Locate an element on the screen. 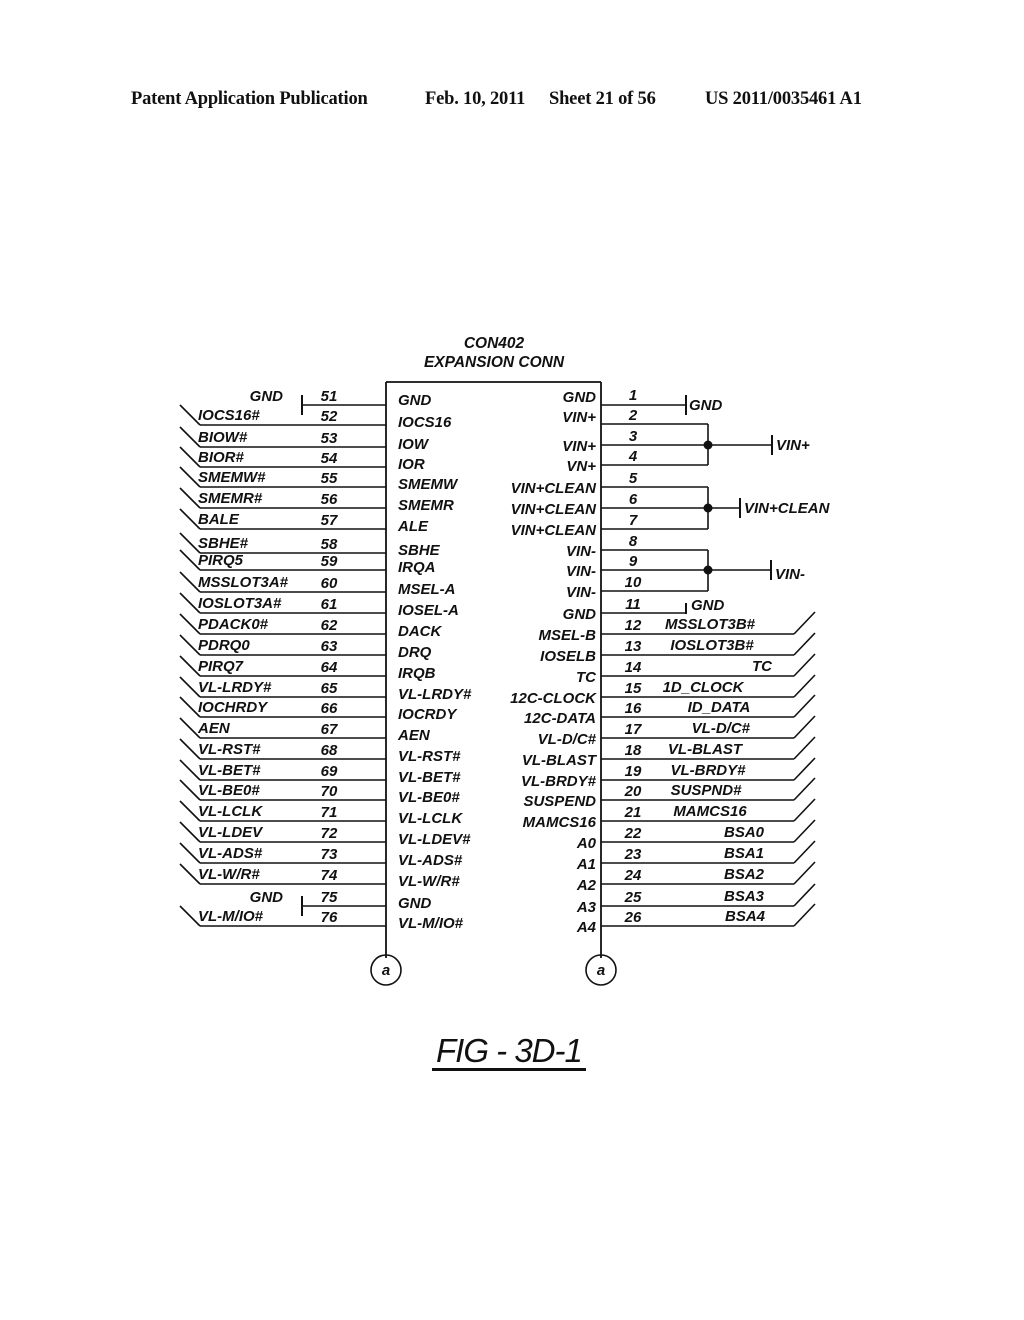 This screenshot has width=1024, height=1320. left-inner-label-59: IRQA is located at coordinates (417, 567).